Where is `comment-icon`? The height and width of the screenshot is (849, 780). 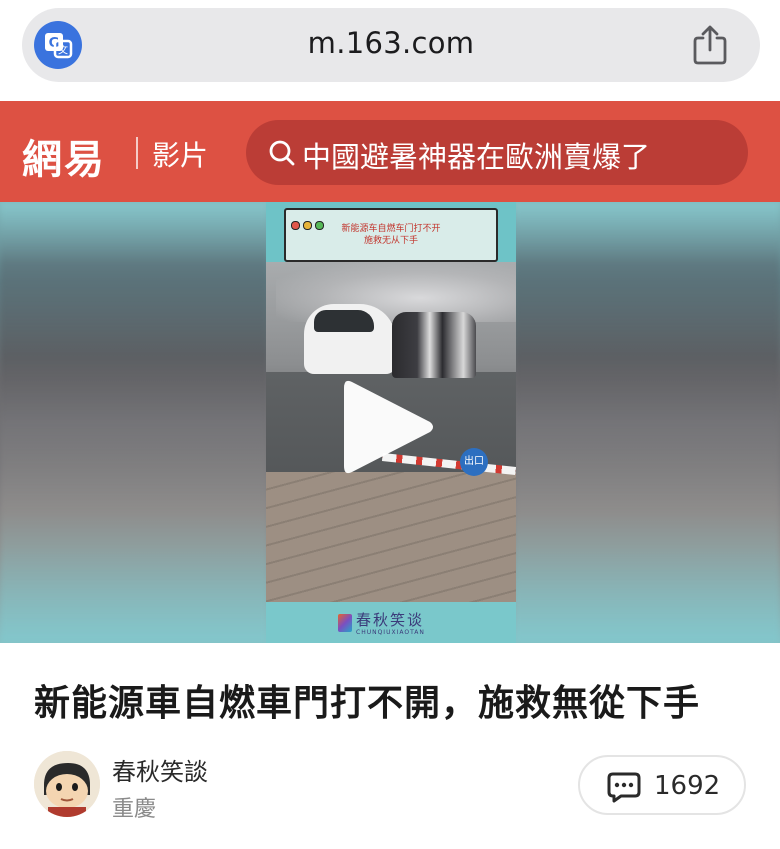
comment-icon is located at coordinates (624, 787).